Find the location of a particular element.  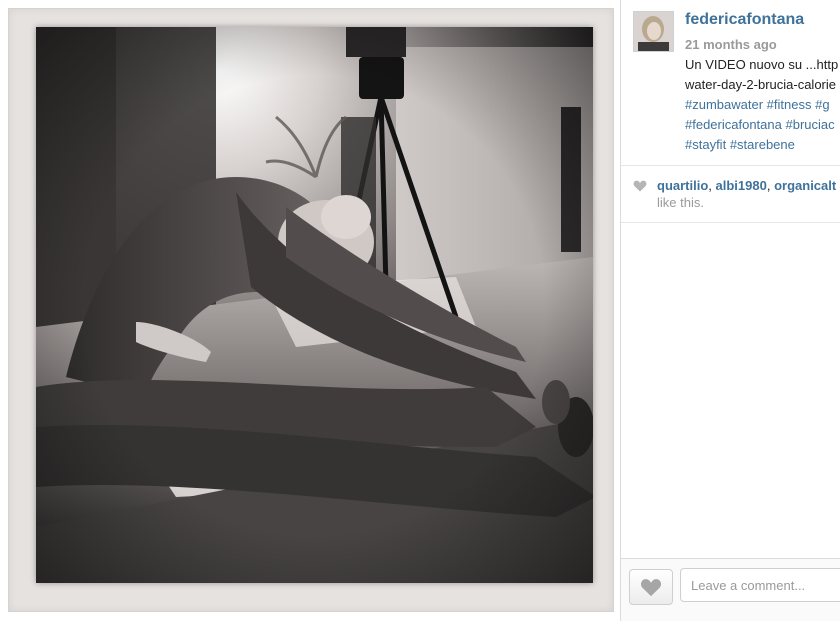

hashtag-link: #bruciac is located at coordinates (809, 124).